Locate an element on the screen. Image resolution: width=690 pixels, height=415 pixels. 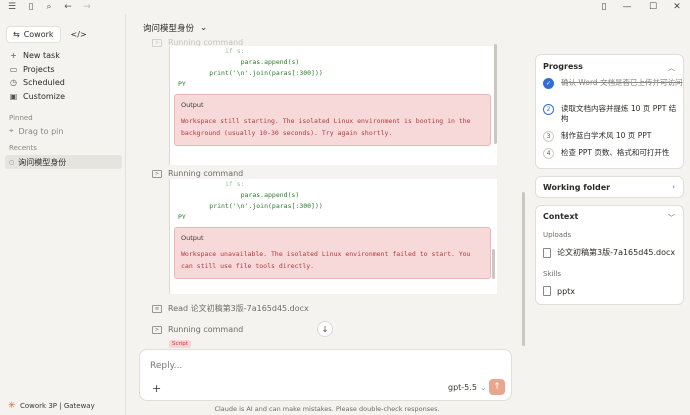
step-label: Read 论文初稿第3版-7a165d45.docx is located at coordinates (238, 308).